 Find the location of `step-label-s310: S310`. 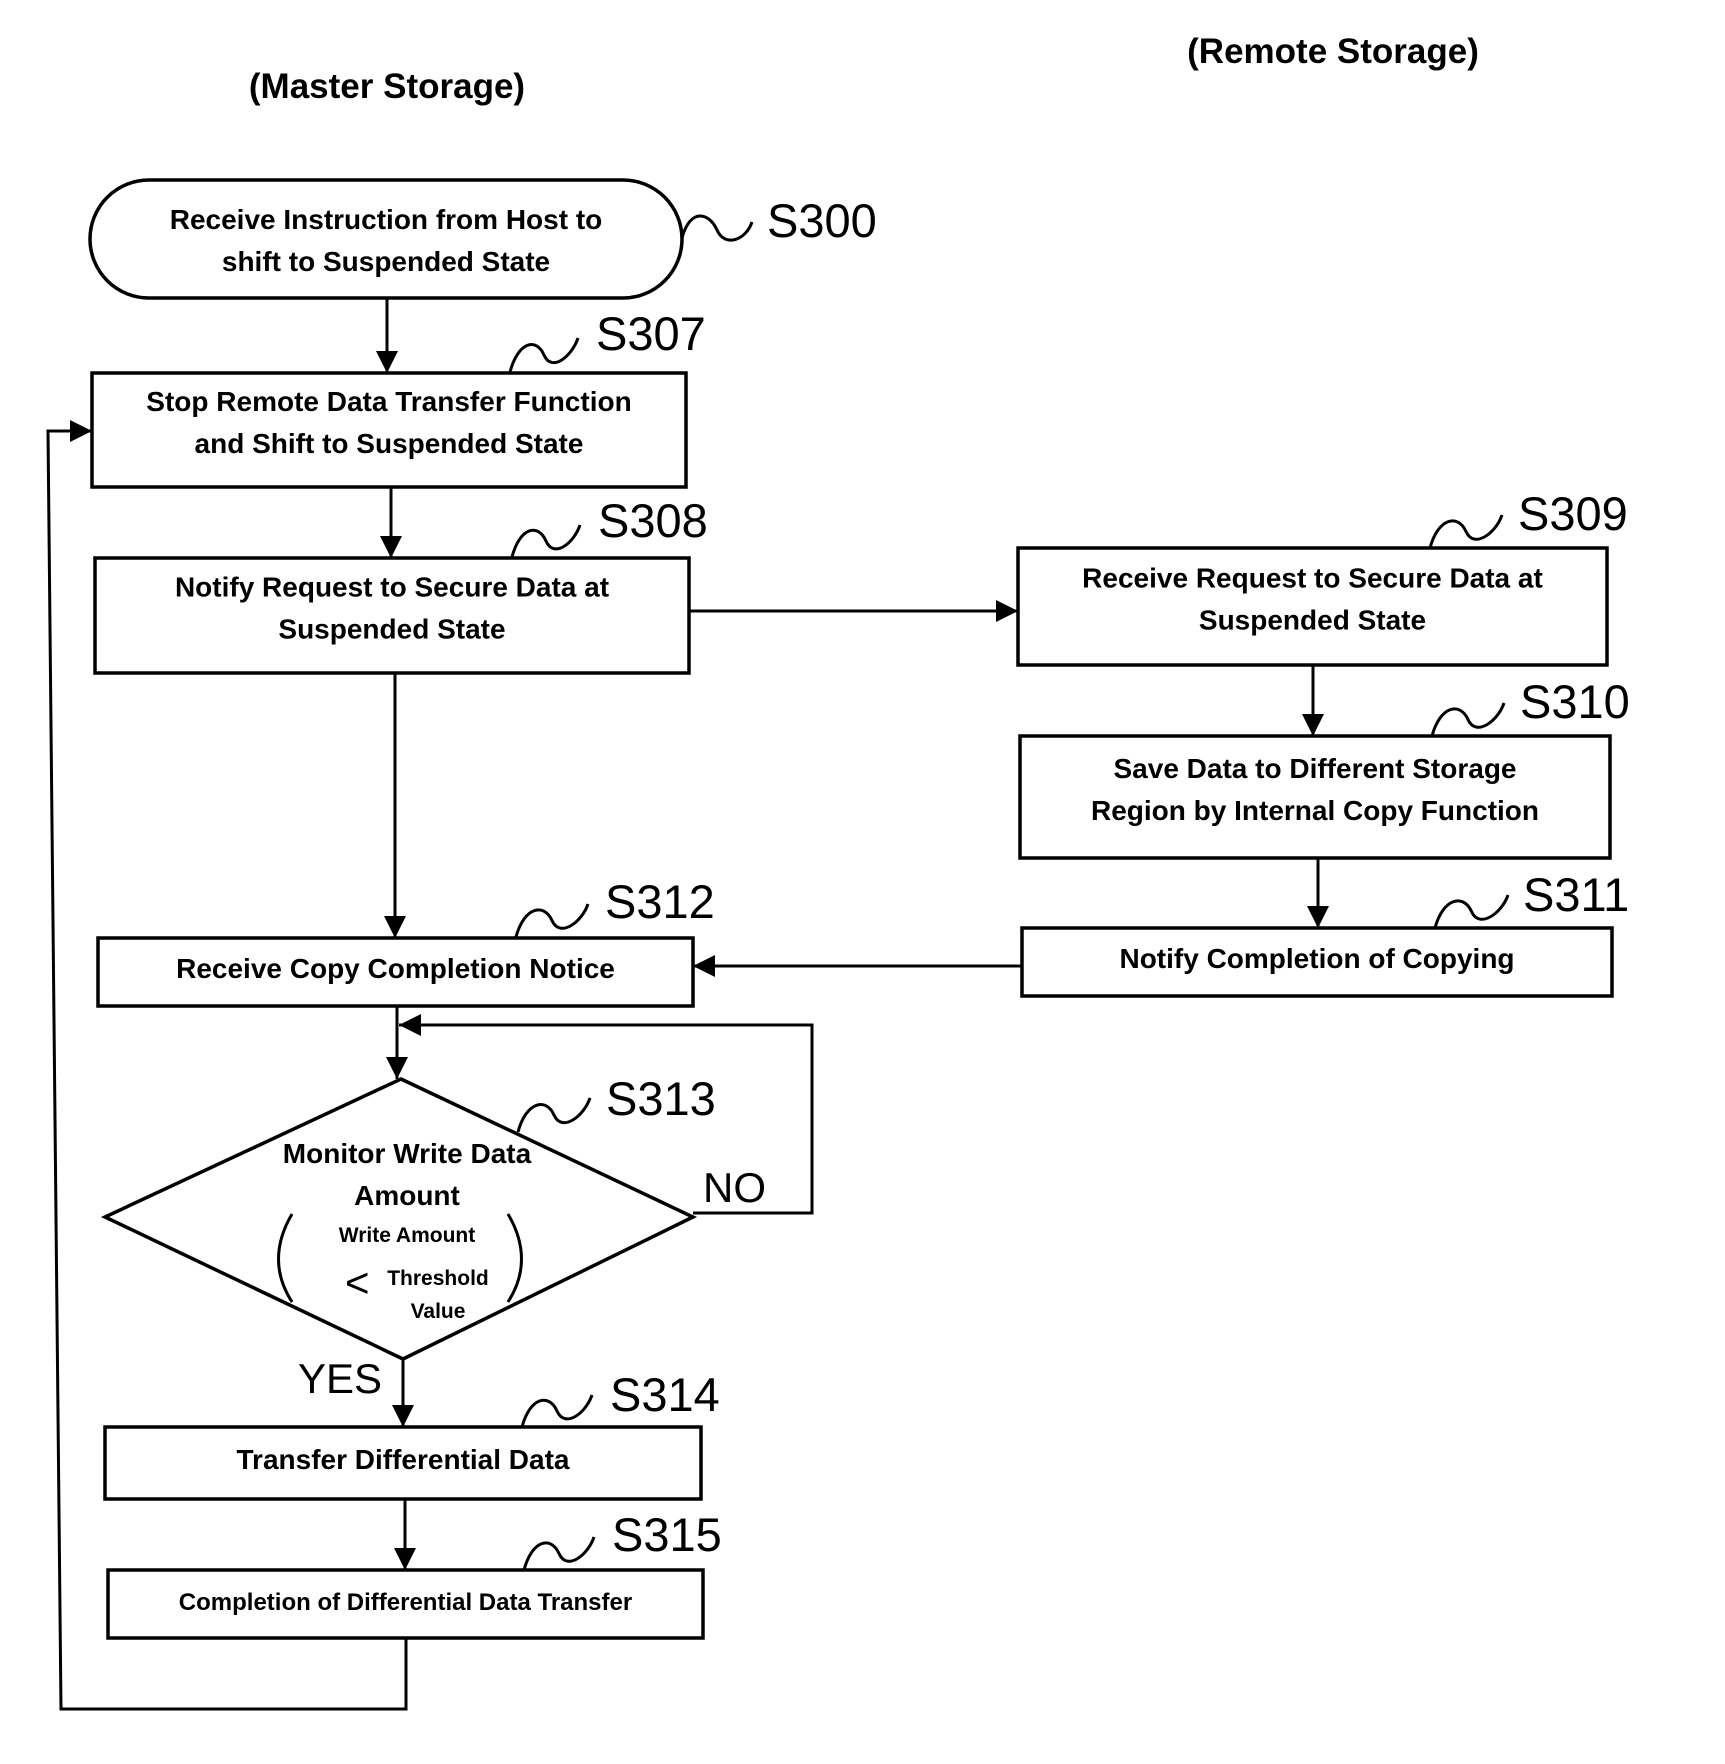

step-label-s310: S310 is located at coordinates (1530, 706).